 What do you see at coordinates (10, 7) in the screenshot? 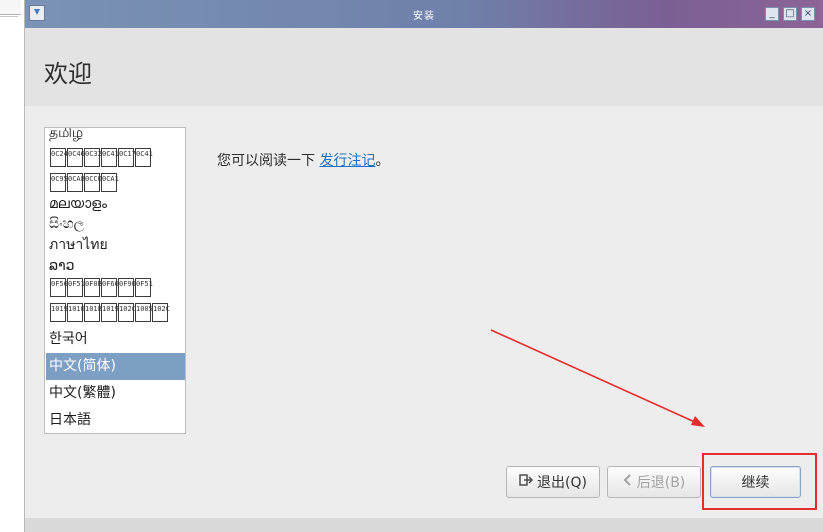
I see `background-window-tab` at bounding box center [10, 7].